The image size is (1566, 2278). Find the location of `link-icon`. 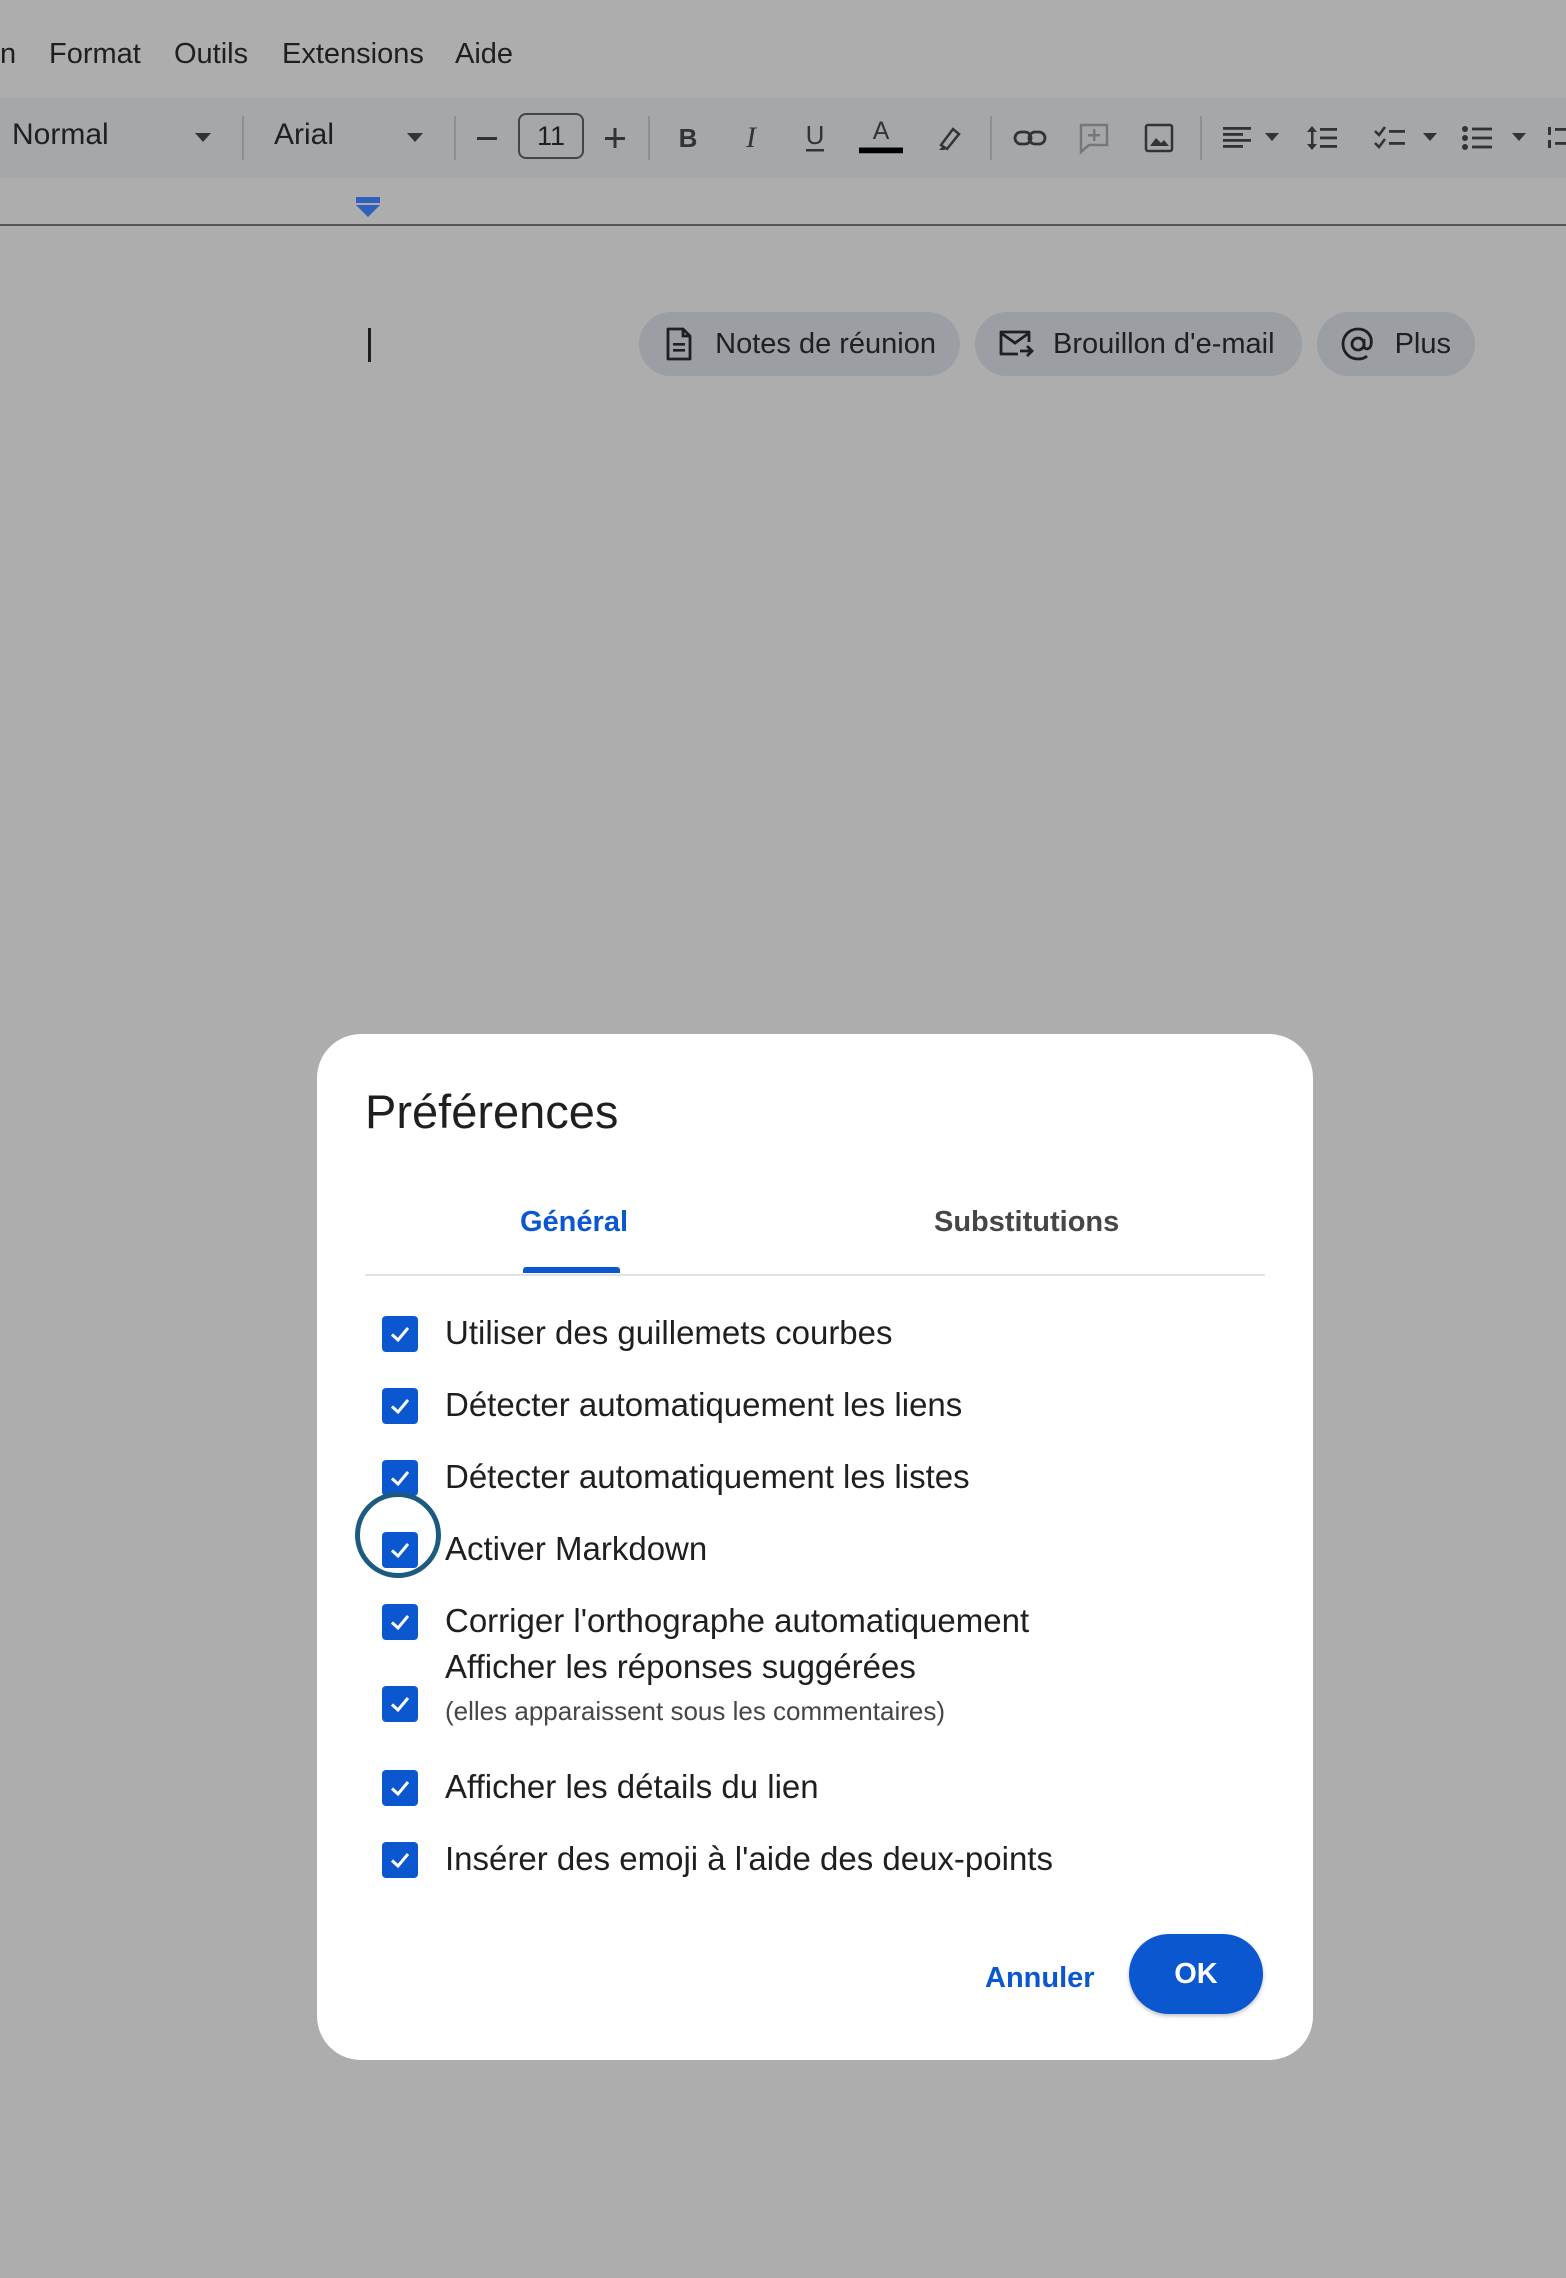

link-icon is located at coordinates (1030, 138).